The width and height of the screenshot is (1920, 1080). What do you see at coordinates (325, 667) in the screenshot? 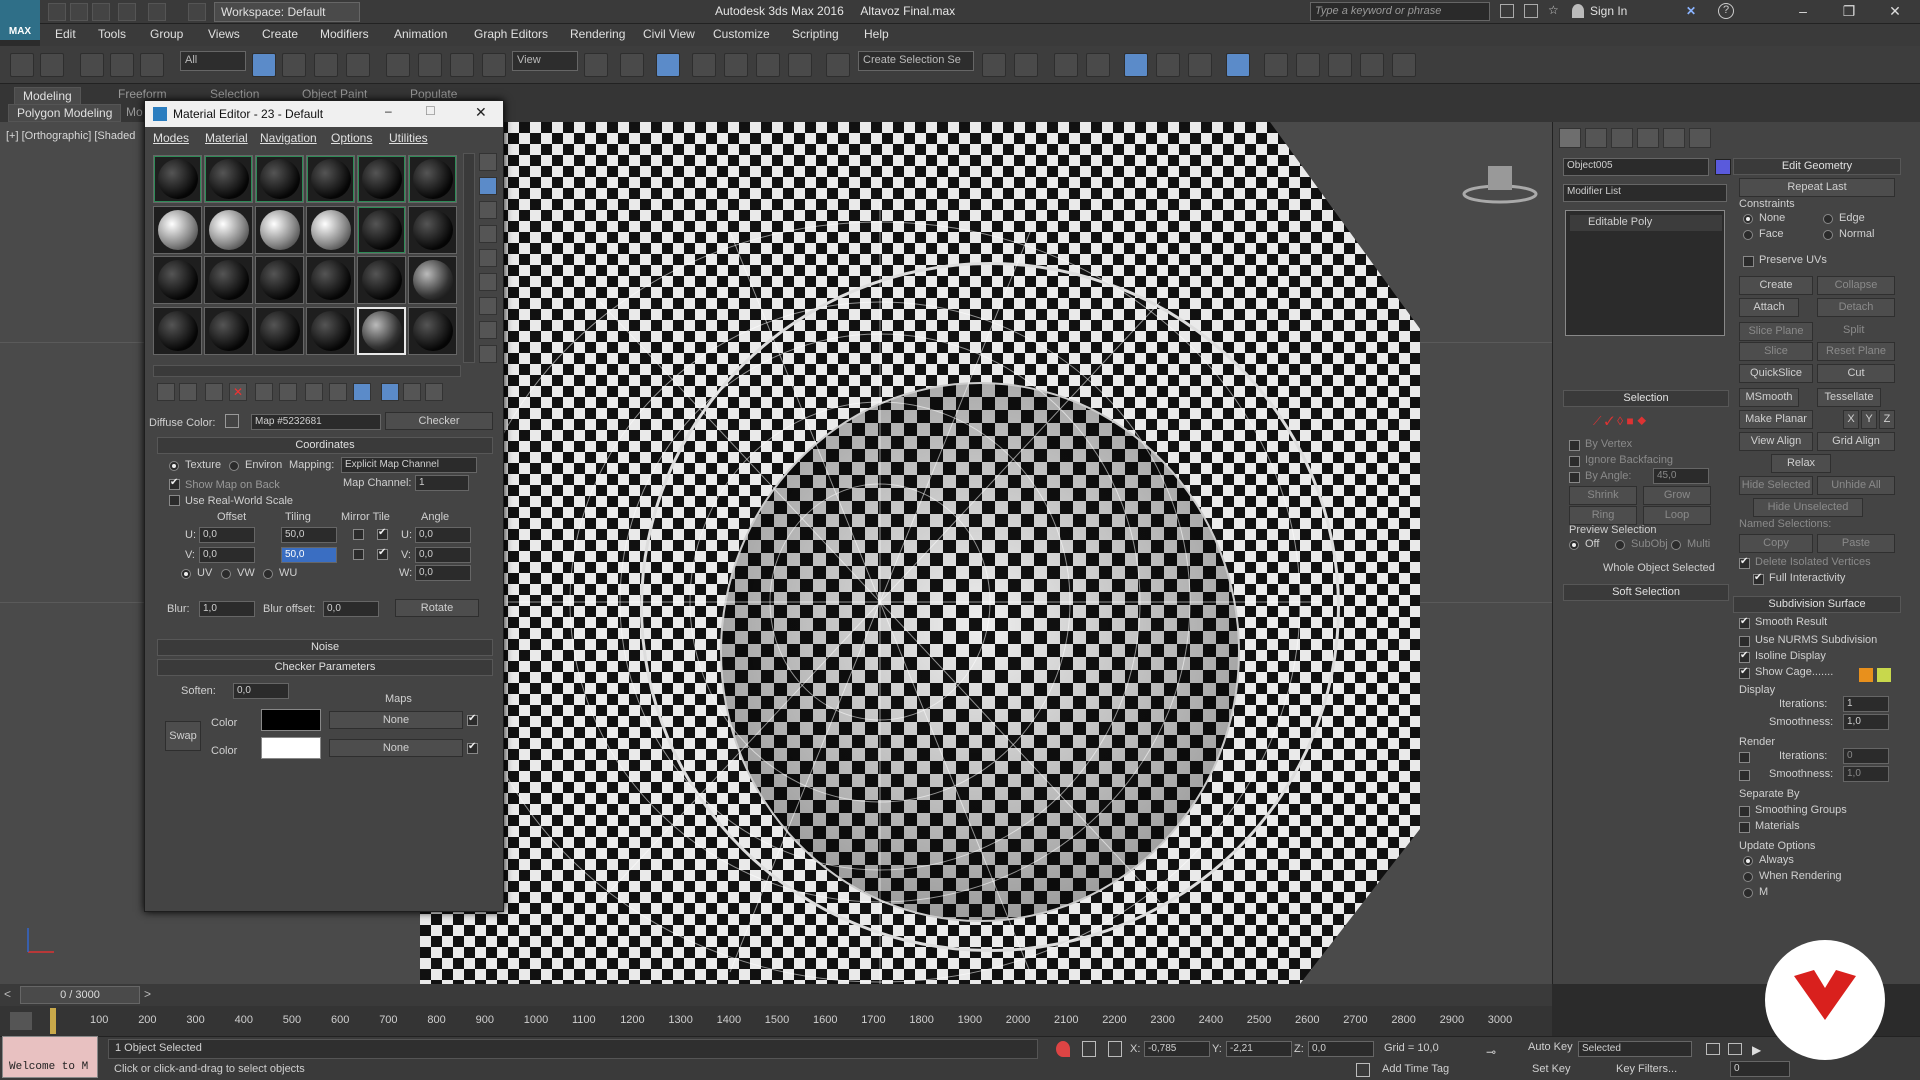
I see `checker-parameters-rollout-header: Checker Parameters` at bounding box center [325, 667].